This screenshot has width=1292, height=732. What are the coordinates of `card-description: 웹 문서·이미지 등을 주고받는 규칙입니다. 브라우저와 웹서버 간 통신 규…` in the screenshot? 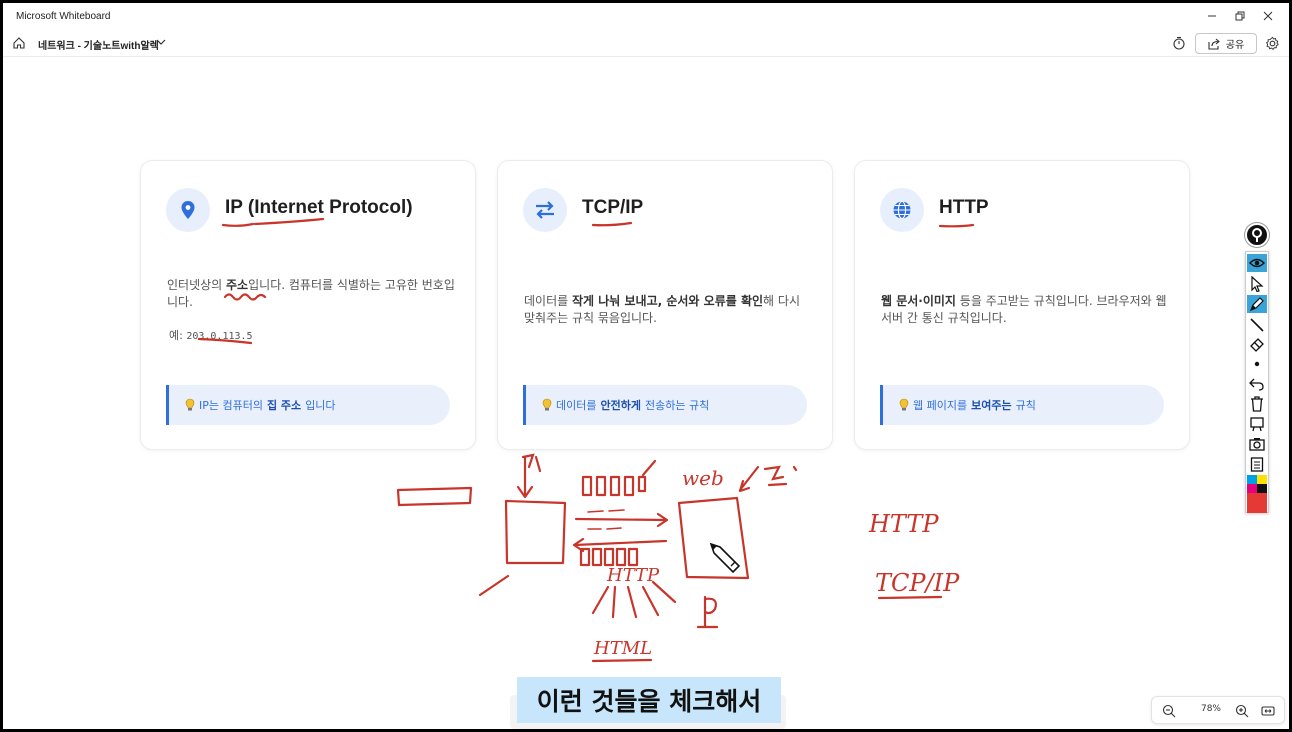 It's located at (1024, 309).